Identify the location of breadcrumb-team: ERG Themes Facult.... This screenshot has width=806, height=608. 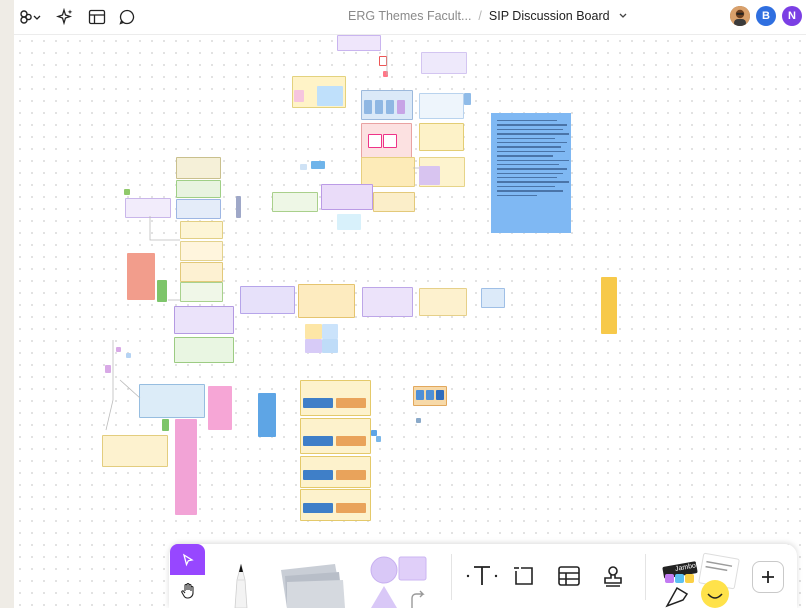
(409, 16).